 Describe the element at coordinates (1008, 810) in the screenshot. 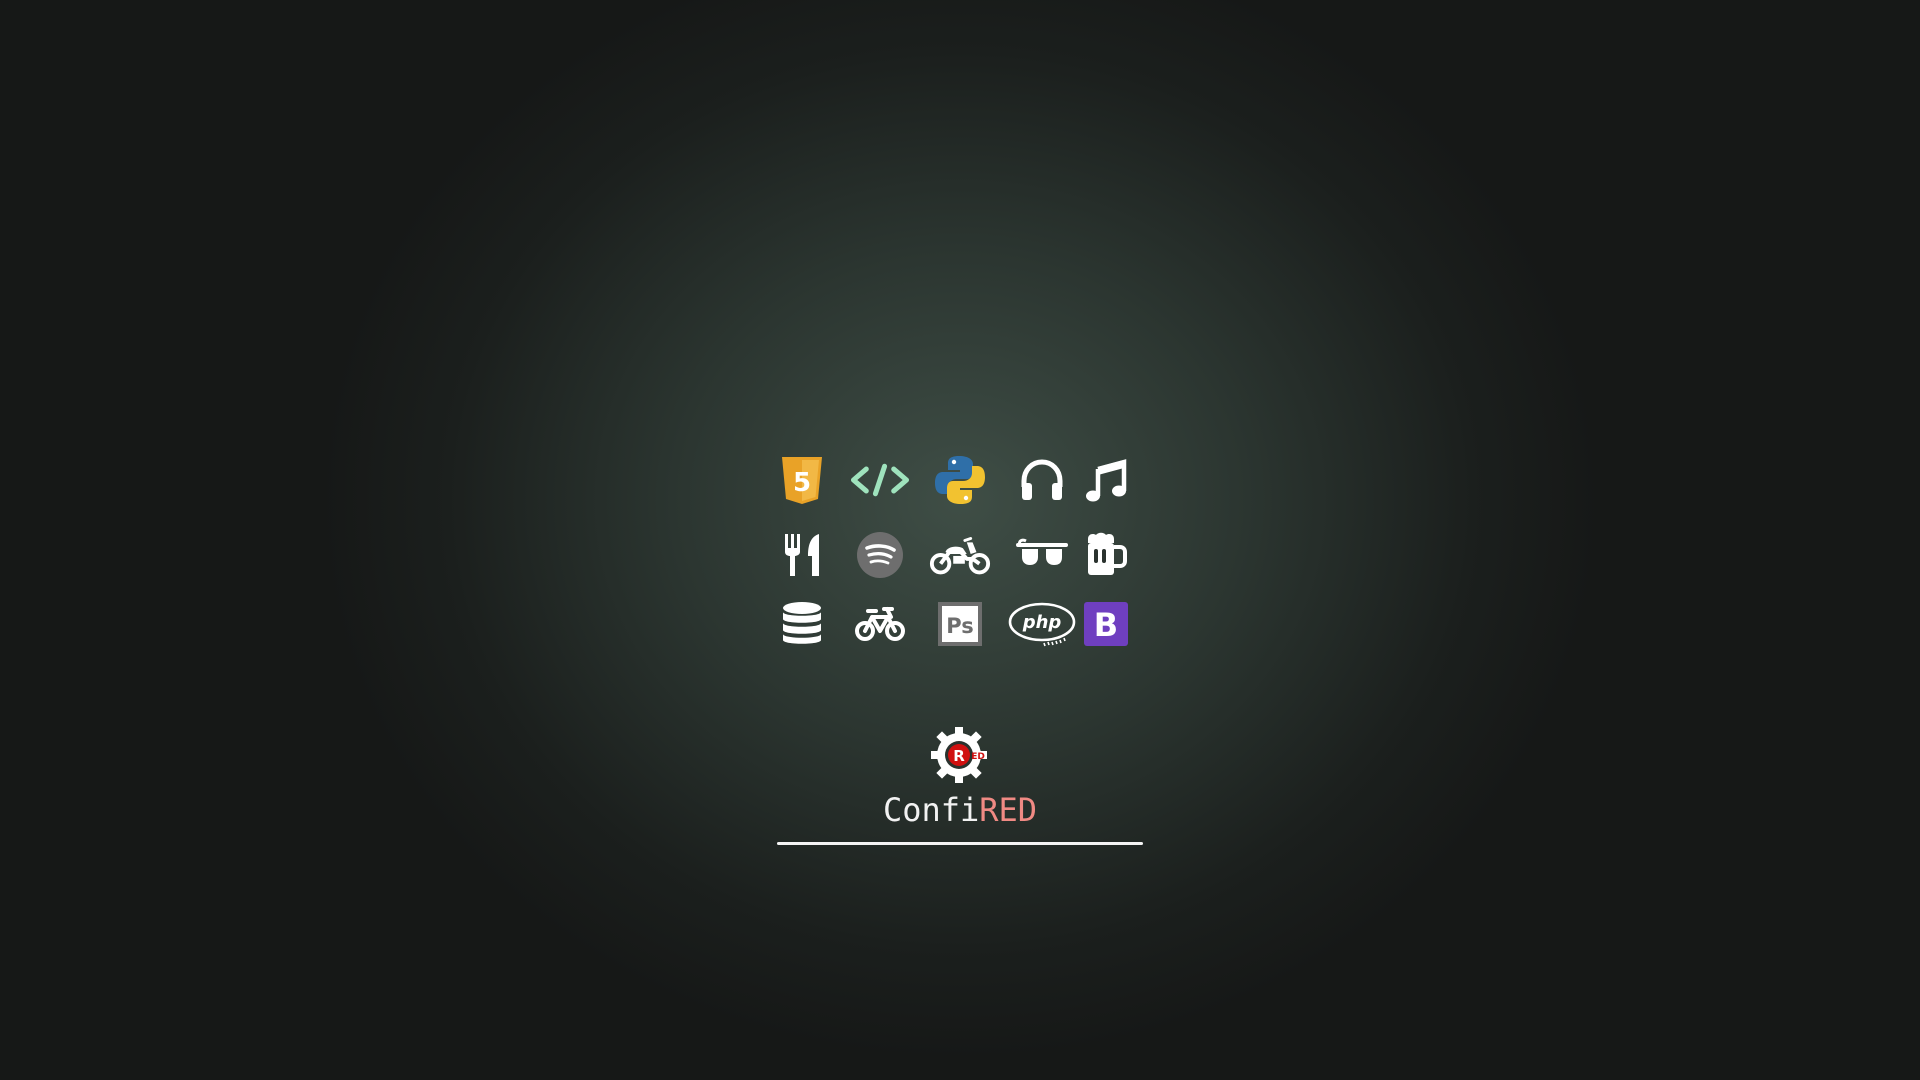

I see `brand-name-part2: RED` at that location.